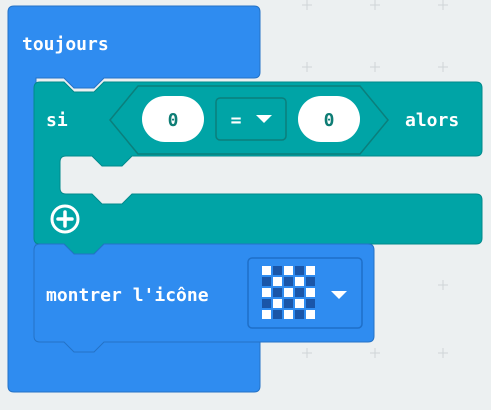  Describe the element at coordinates (432, 120) in the screenshot. I see `then-label: alors` at that location.